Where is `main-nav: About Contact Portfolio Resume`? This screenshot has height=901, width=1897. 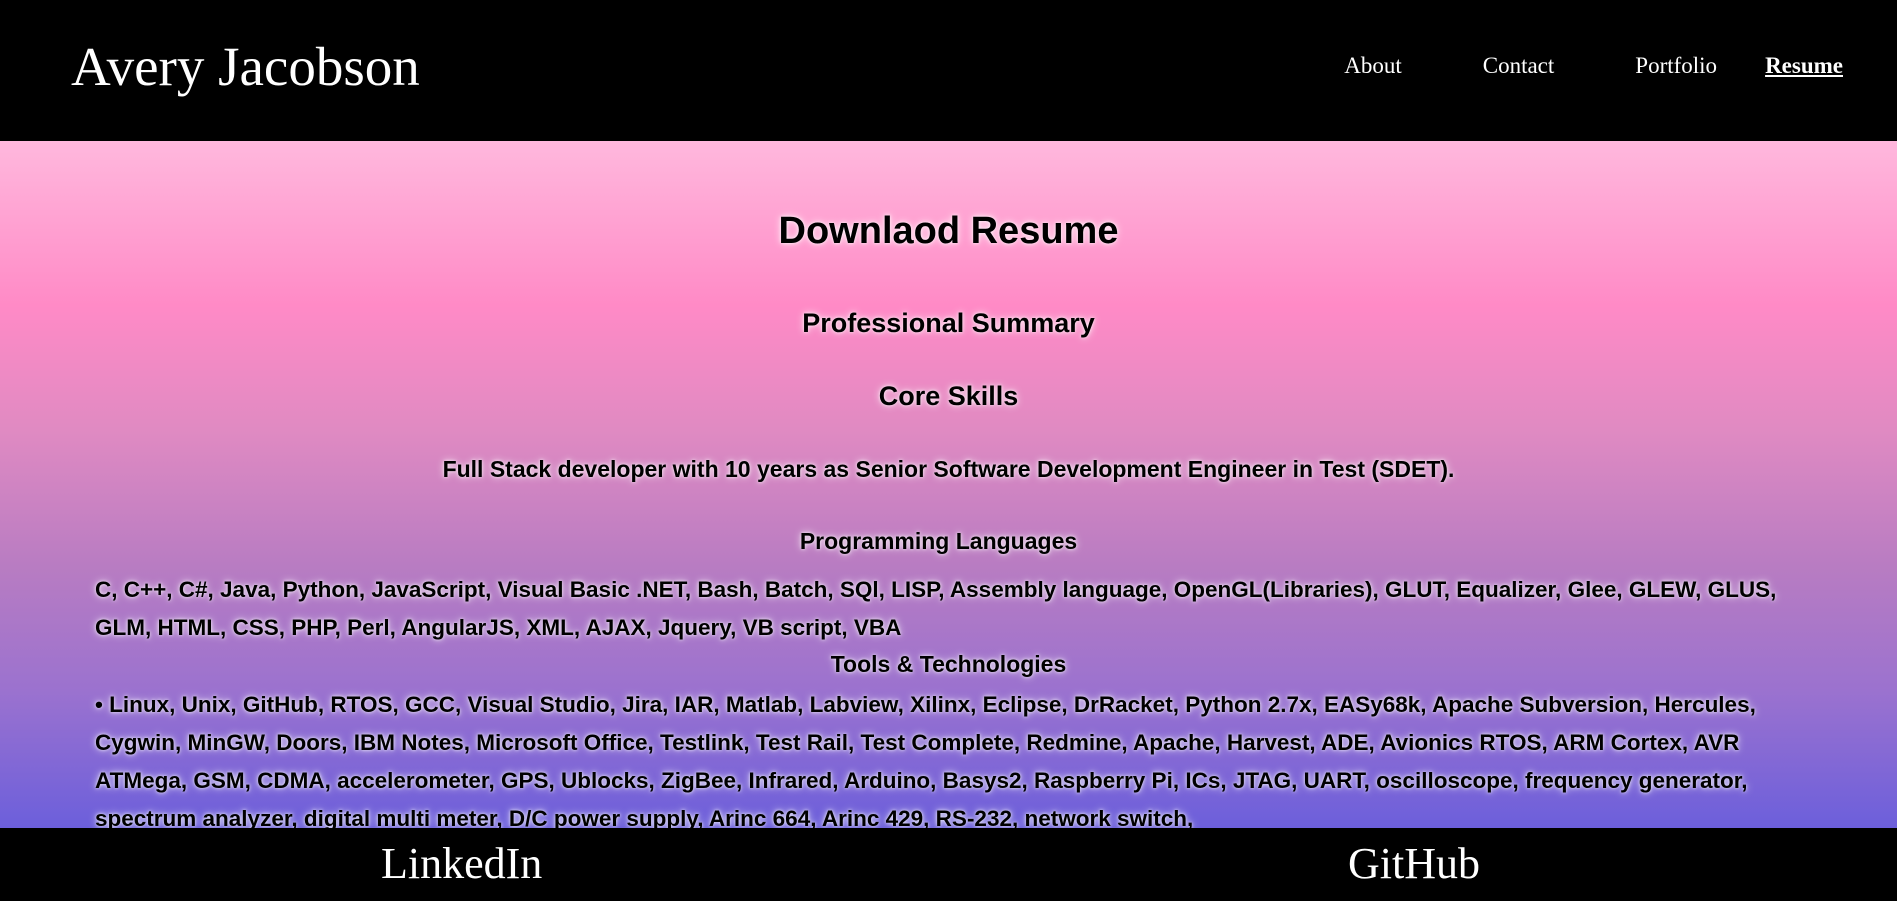
main-nav: About Contact Portfolio Resume is located at coordinates (1593, 66).